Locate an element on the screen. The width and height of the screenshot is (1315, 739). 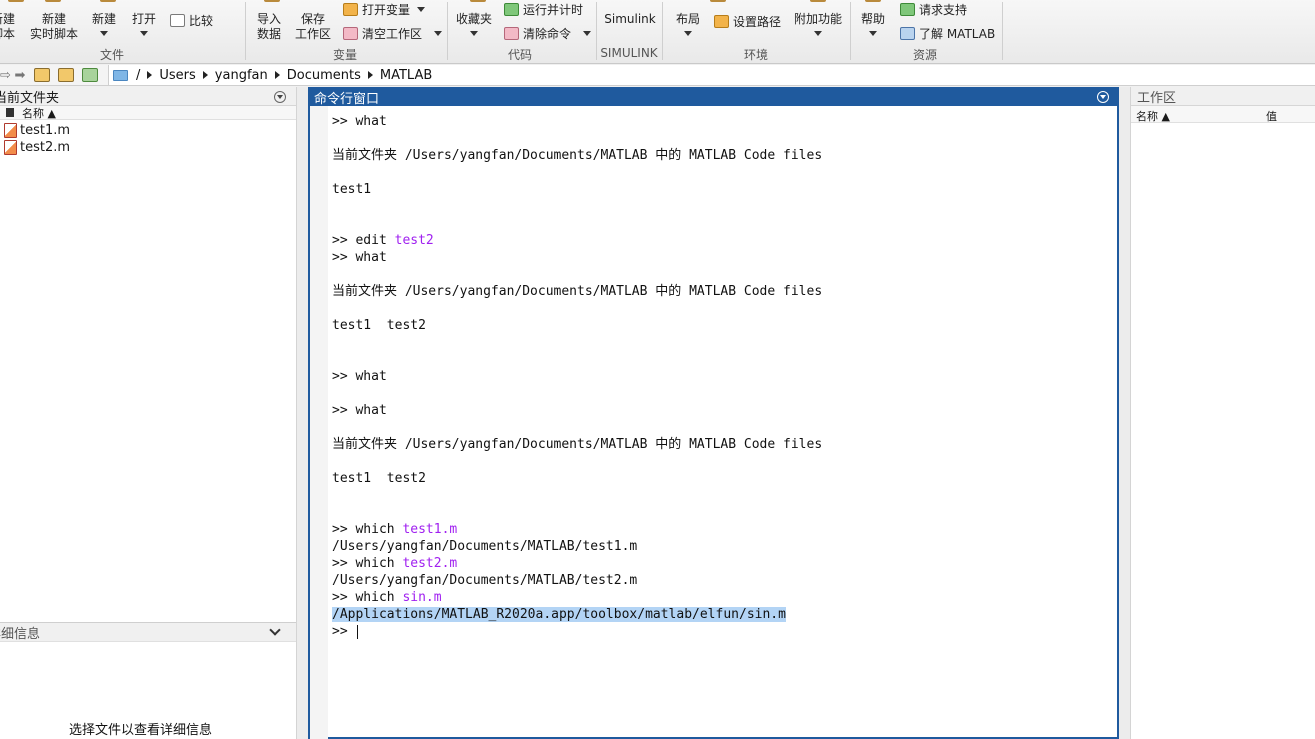
breadcrumb-matlab: MATLAB is located at coordinates (406, 75).